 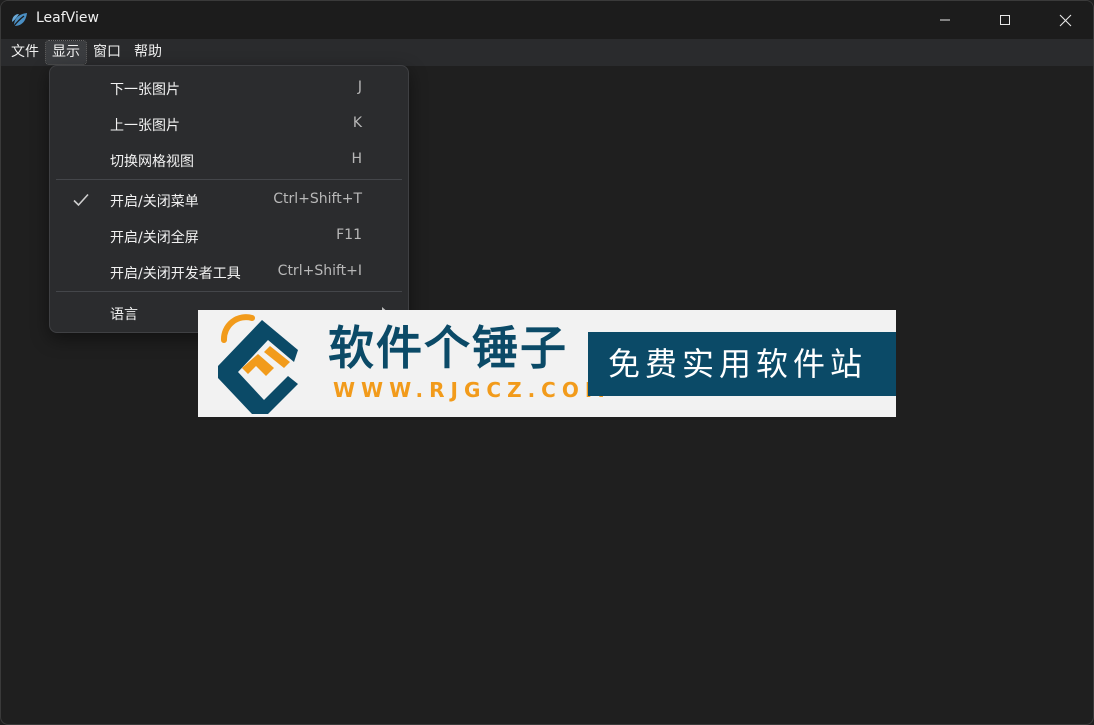 I want to click on close-icon, so click(x=1065, y=20).